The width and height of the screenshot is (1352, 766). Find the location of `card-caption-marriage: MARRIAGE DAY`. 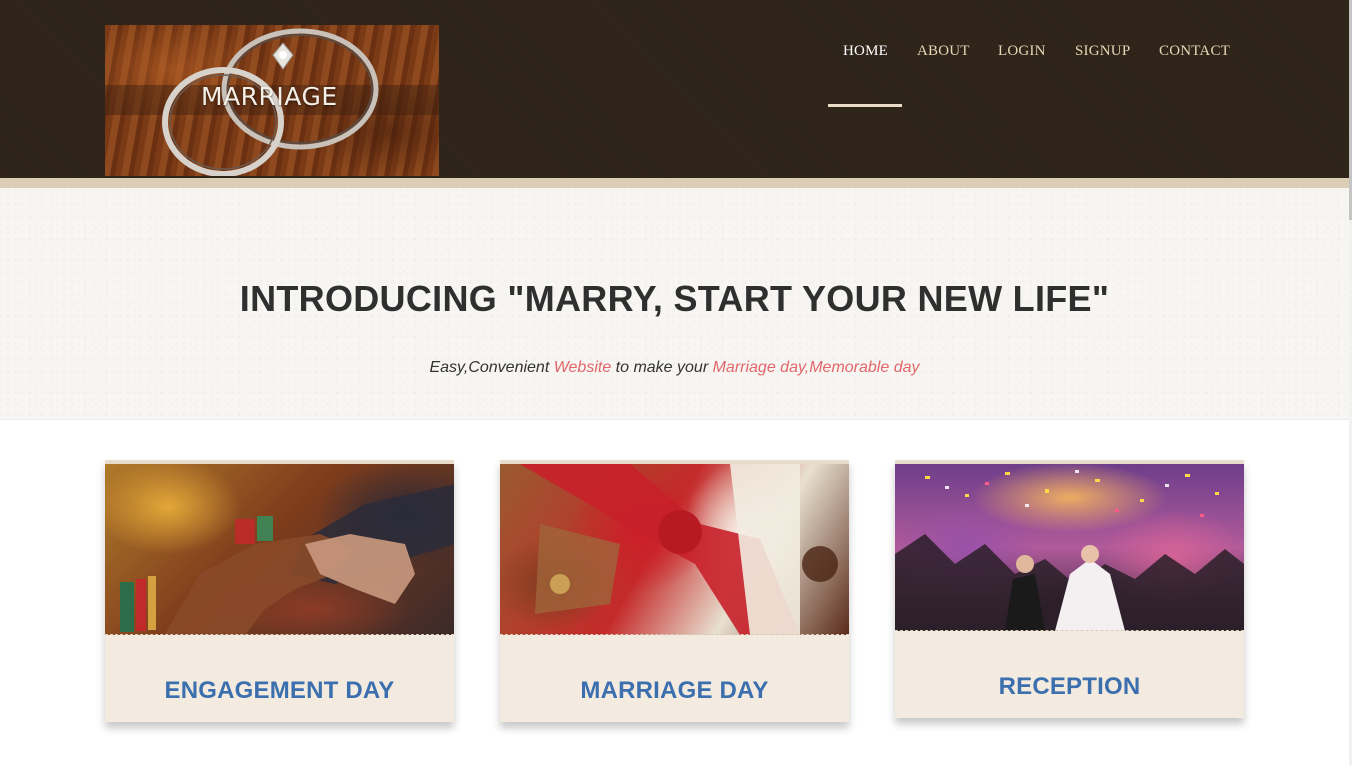

card-caption-marriage: MARRIAGE DAY is located at coordinates (674, 691).